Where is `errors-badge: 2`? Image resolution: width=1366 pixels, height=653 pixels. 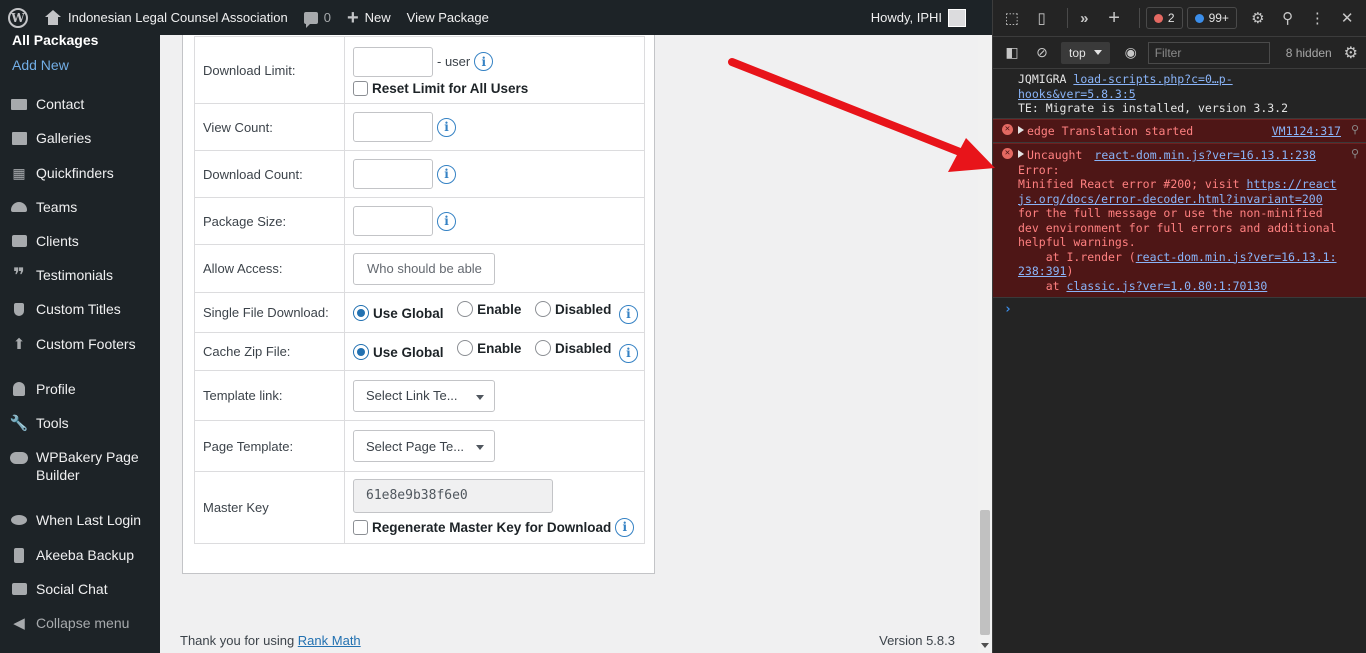 errors-badge: 2 is located at coordinates (1164, 18).